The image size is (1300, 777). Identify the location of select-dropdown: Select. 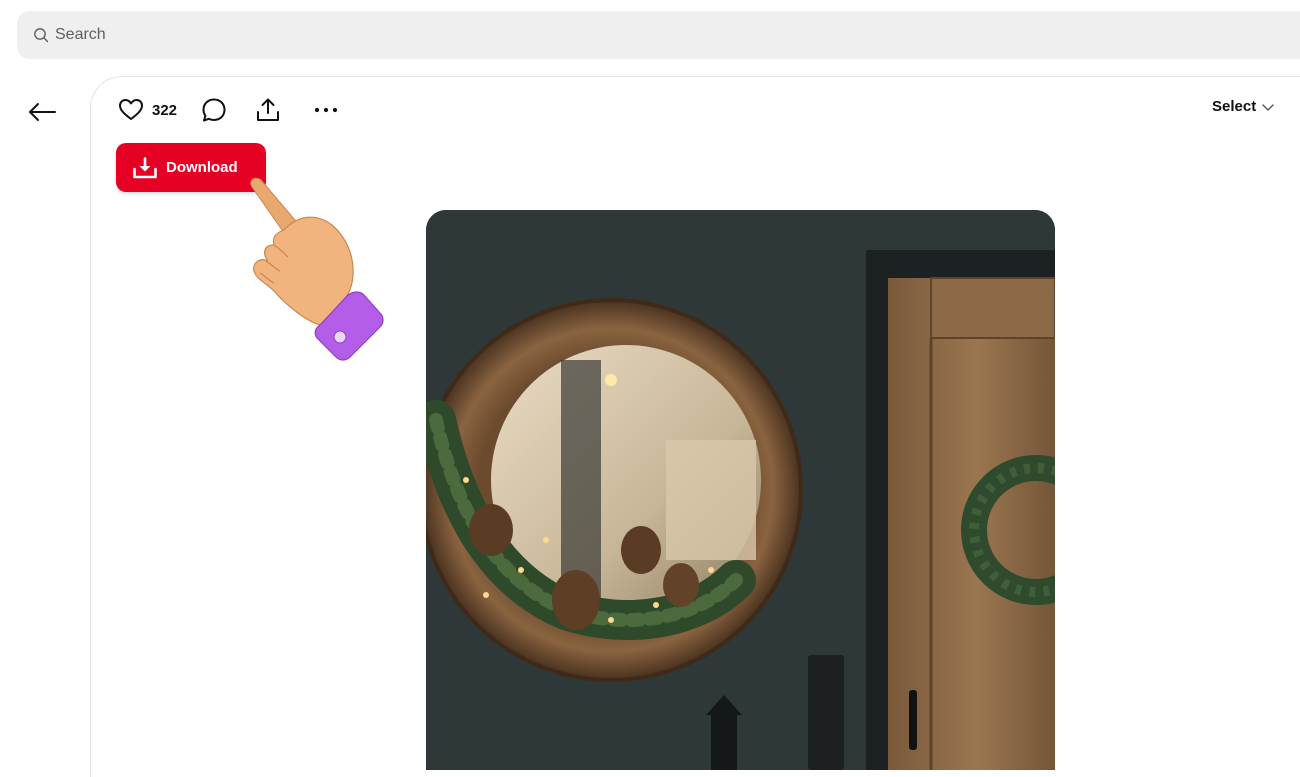
(1244, 106).